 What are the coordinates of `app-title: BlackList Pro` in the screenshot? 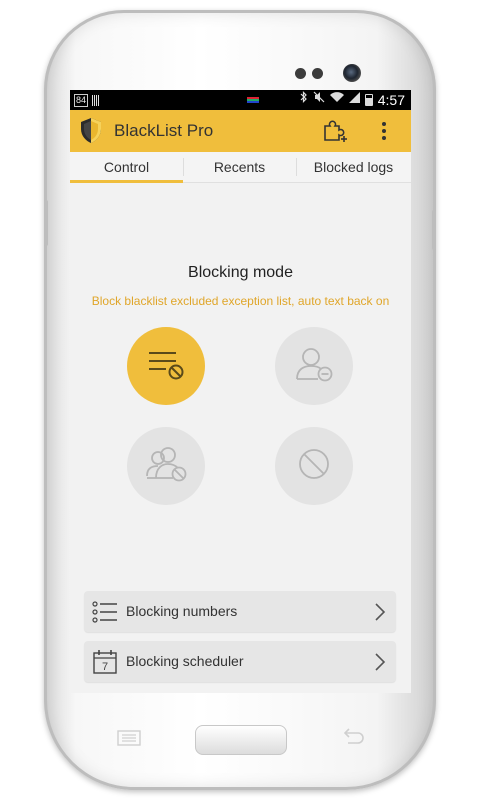 It's located at (164, 130).